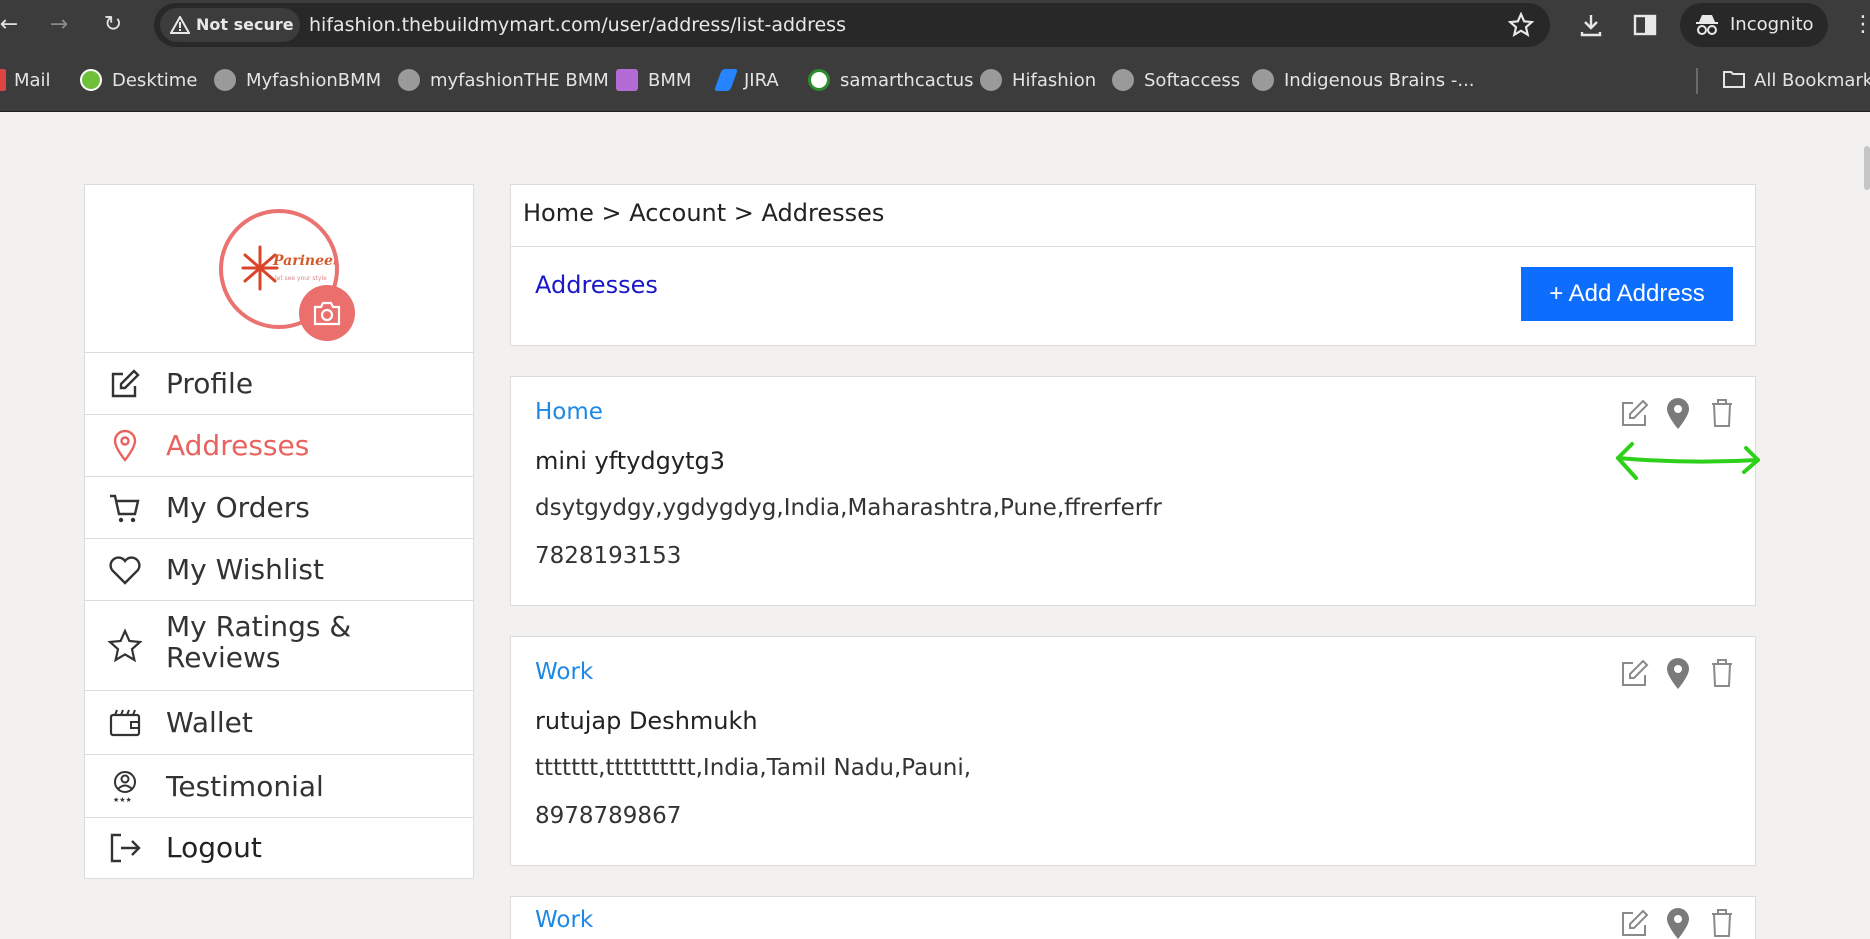 The image size is (1870, 939). Describe the element at coordinates (238, 445) in the screenshot. I see `sidebar-item-label: Addresses` at that location.